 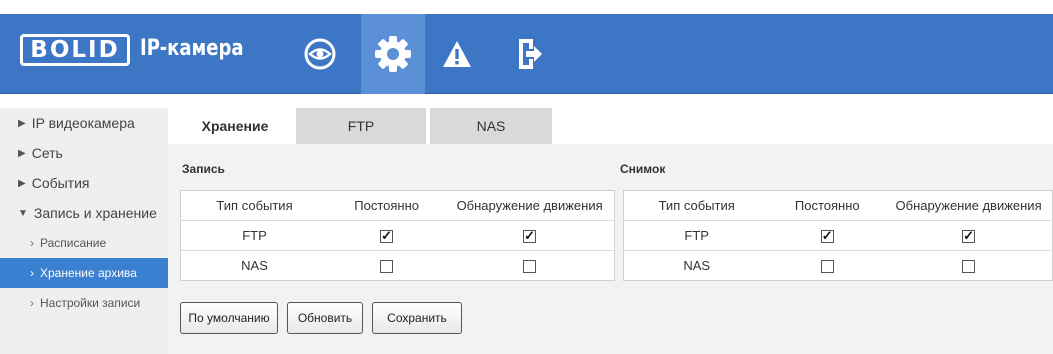 What do you see at coordinates (84, 153) in the screenshot?
I see `sidebar-item-network: ▶ Сеть` at bounding box center [84, 153].